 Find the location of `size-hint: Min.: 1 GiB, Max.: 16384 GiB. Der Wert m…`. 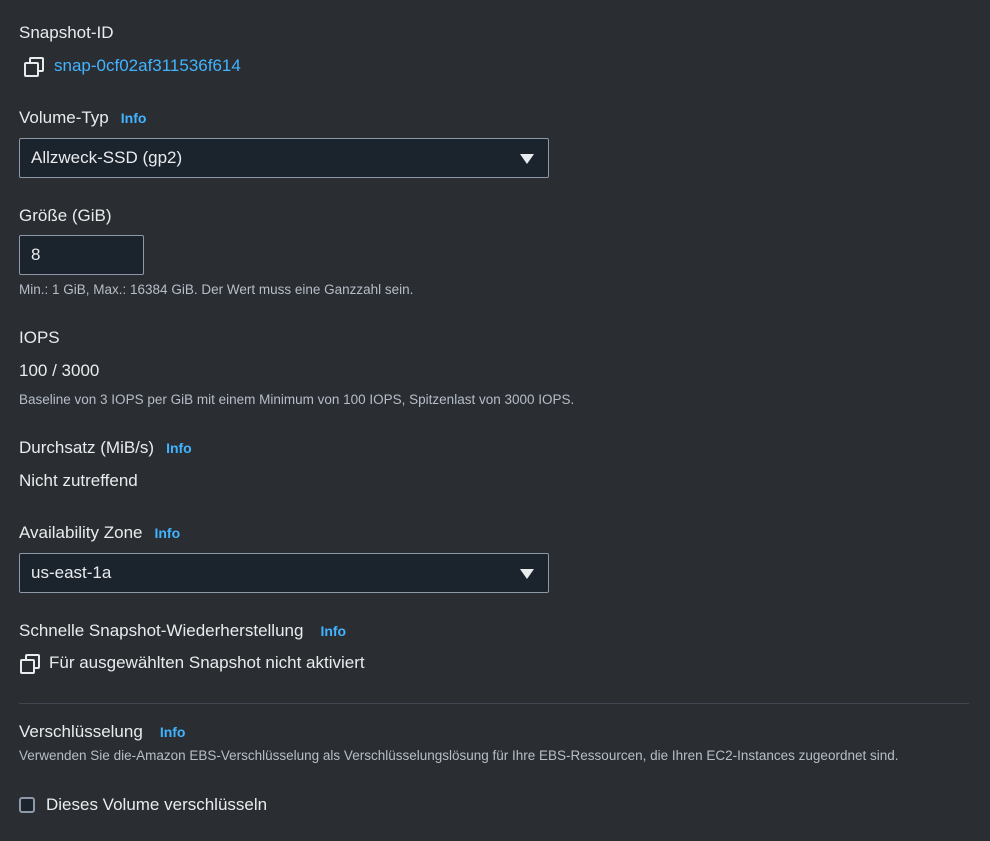

size-hint: Min.: 1 GiB, Max.: 16384 GiB. Der Wert m… is located at coordinates (216, 289).